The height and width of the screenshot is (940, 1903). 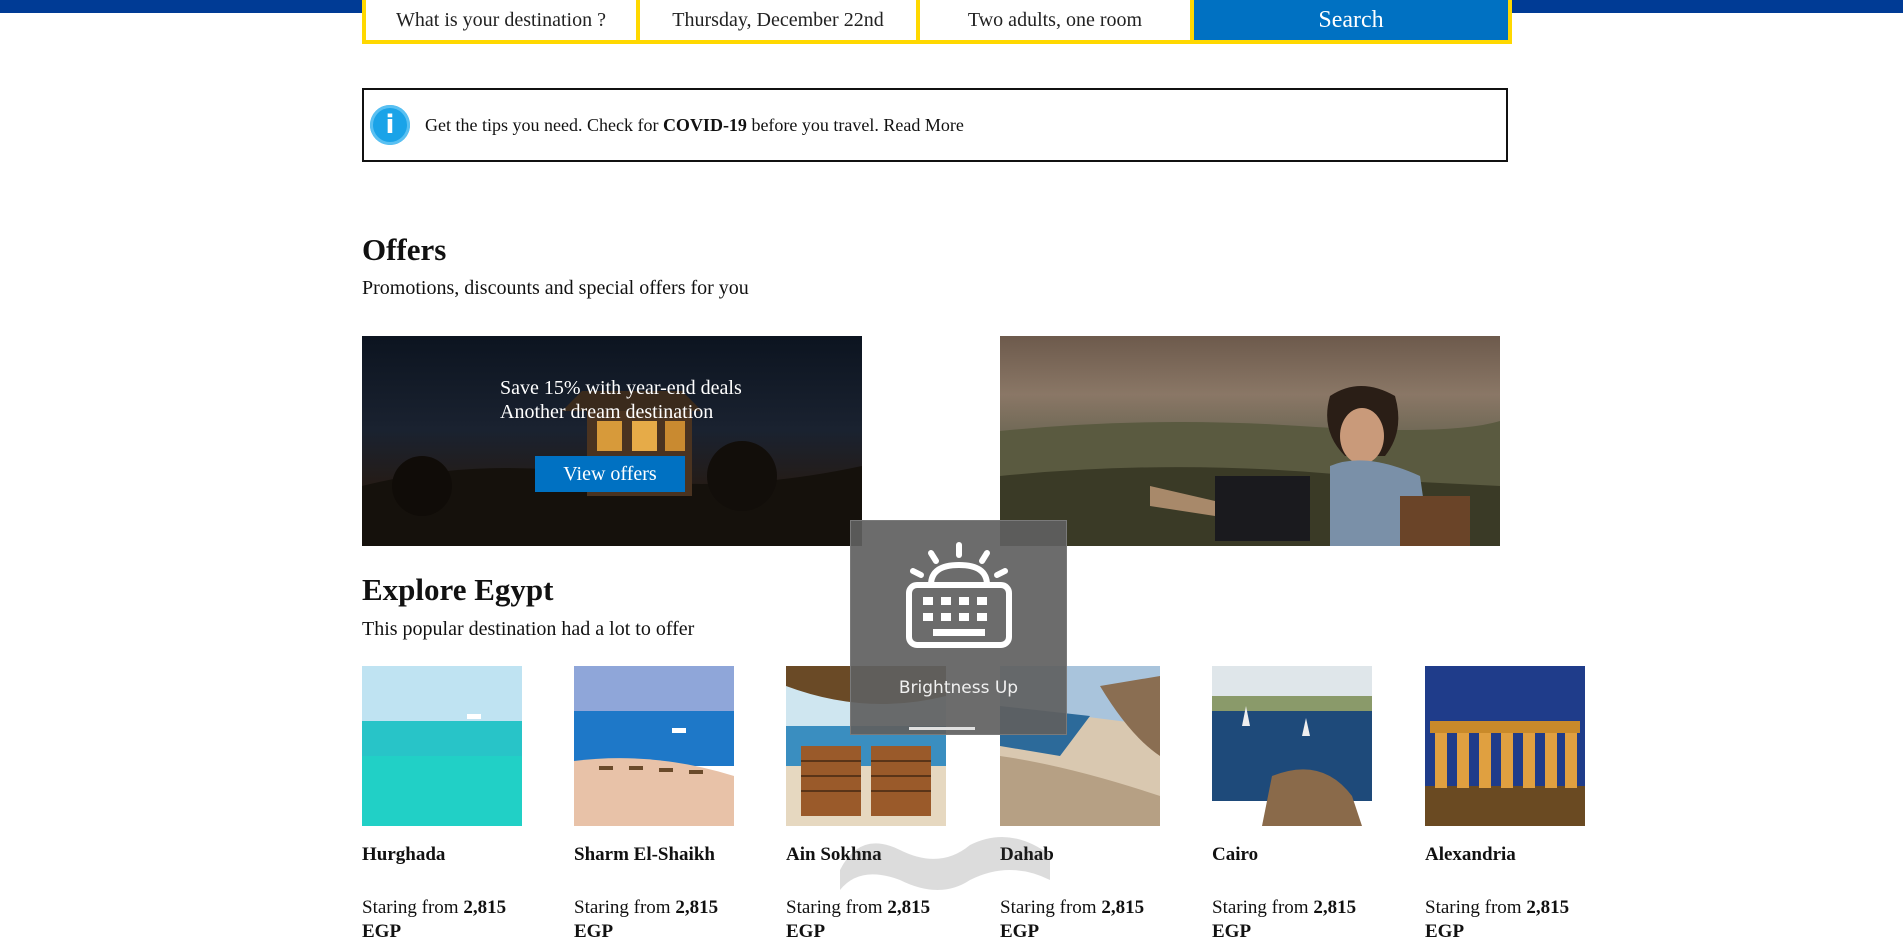 What do you see at coordinates (404, 854) in the screenshot?
I see `destination-name: Hurghada` at bounding box center [404, 854].